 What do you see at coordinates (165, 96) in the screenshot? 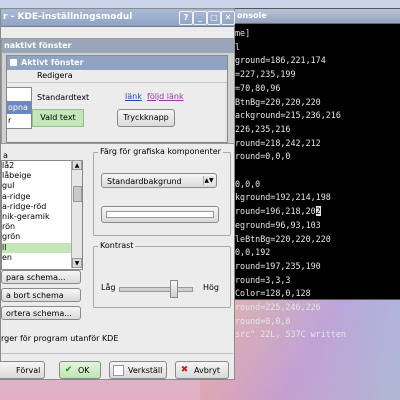
I see `visited-link-text: följd länk` at bounding box center [165, 96].